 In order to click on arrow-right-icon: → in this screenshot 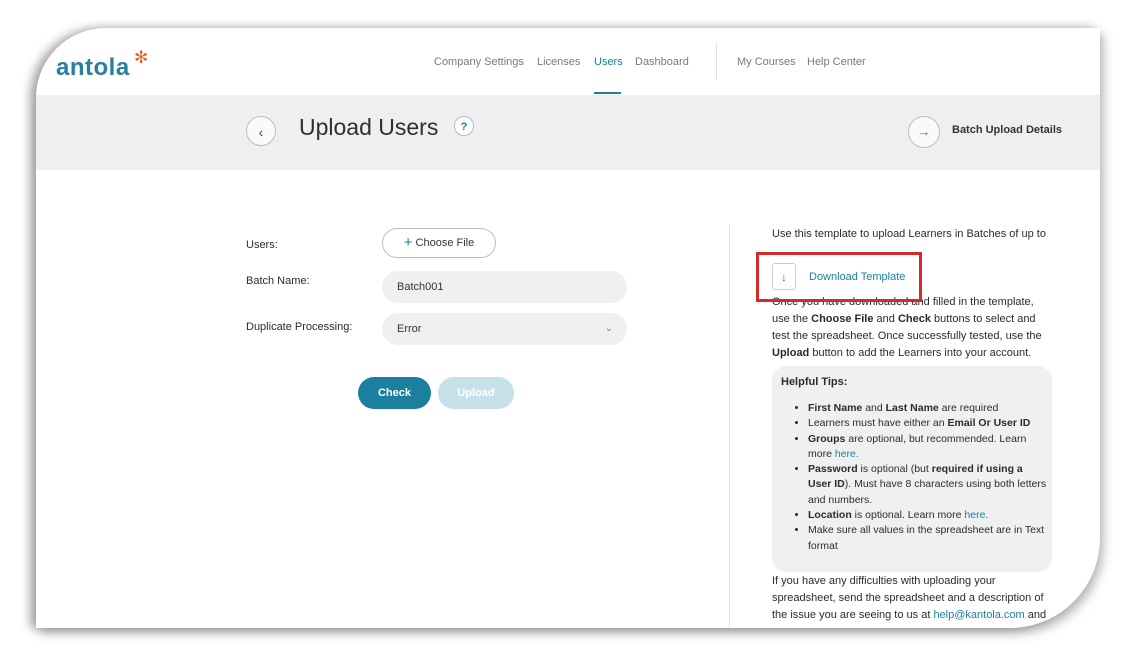, I will do `click(924, 131)`.